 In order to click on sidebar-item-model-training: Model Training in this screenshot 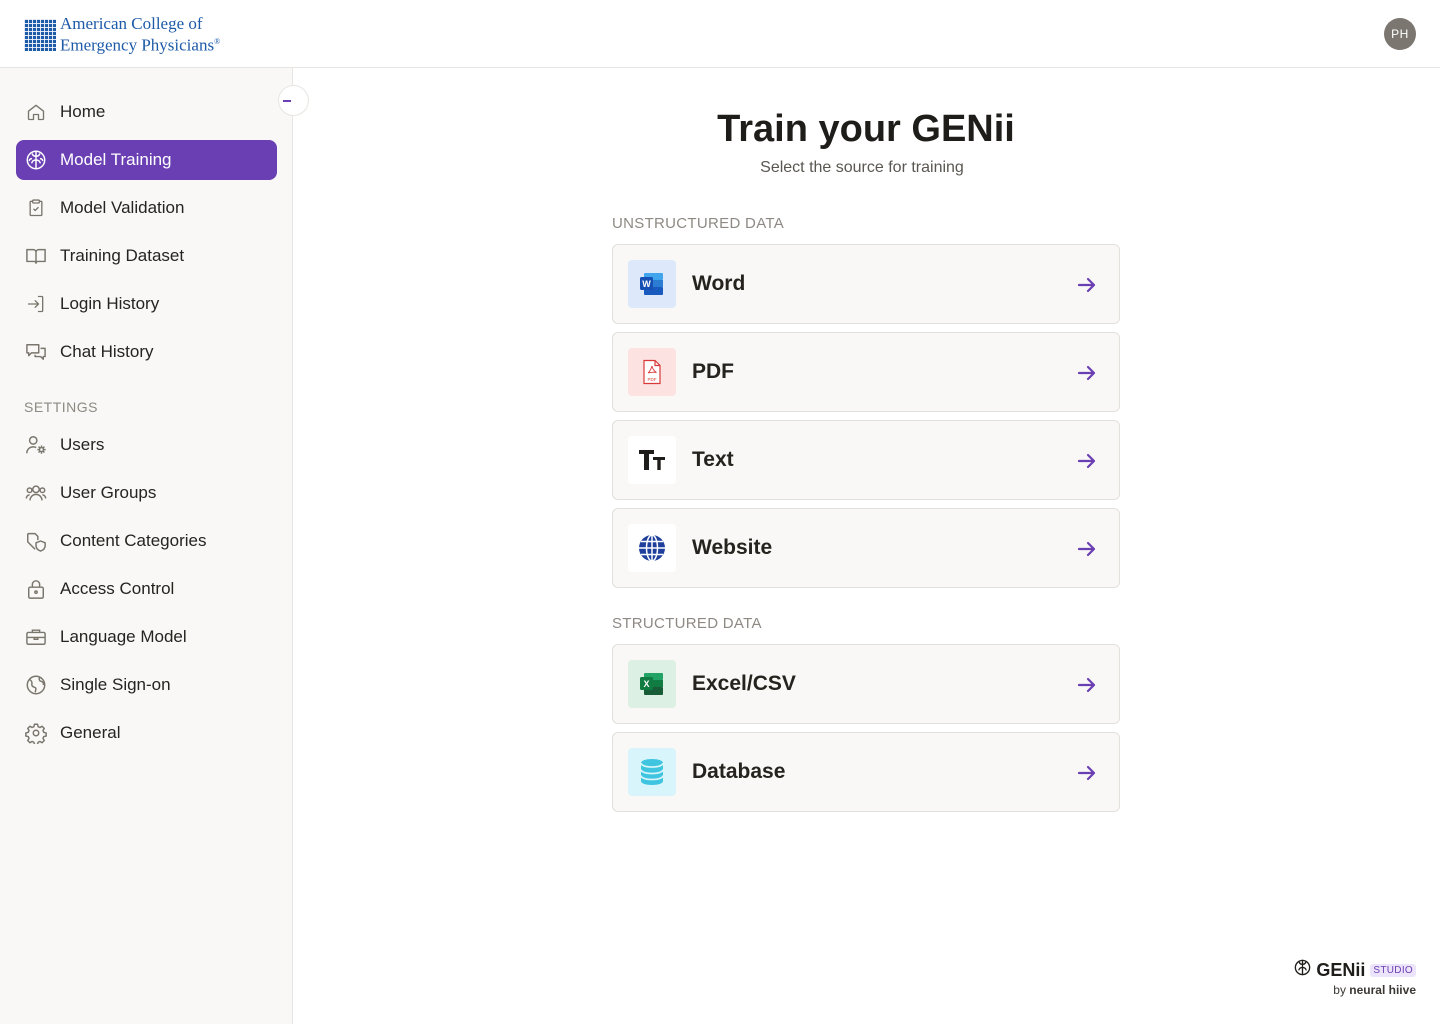, I will do `click(146, 160)`.